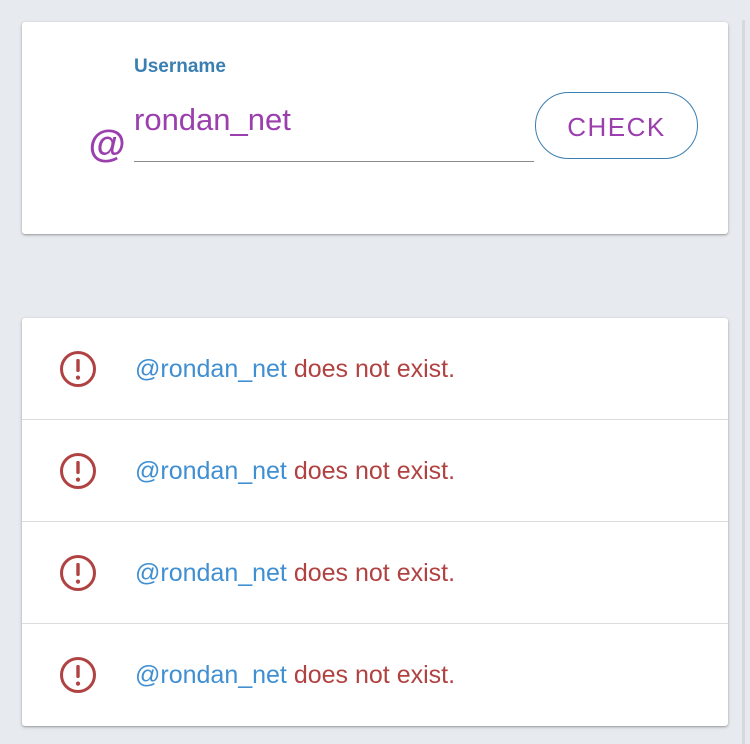  What do you see at coordinates (743, 382) in the screenshot?
I see `scrollbar-track` at bounding box center [743, 382].